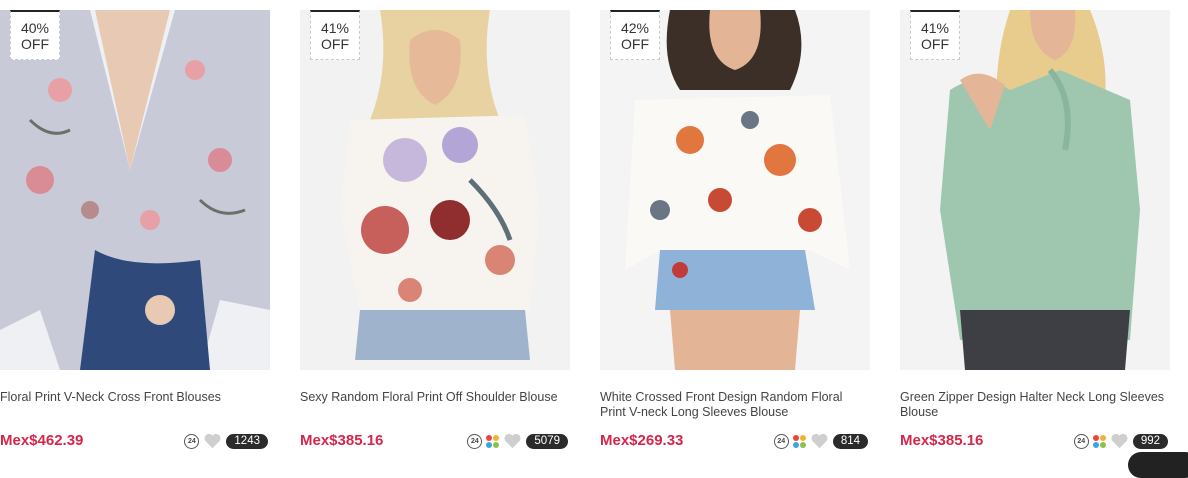 The width and height of the screenshot is (1188, 478). I want to click on discount-badge: 42% OFF, so click(635, 35).